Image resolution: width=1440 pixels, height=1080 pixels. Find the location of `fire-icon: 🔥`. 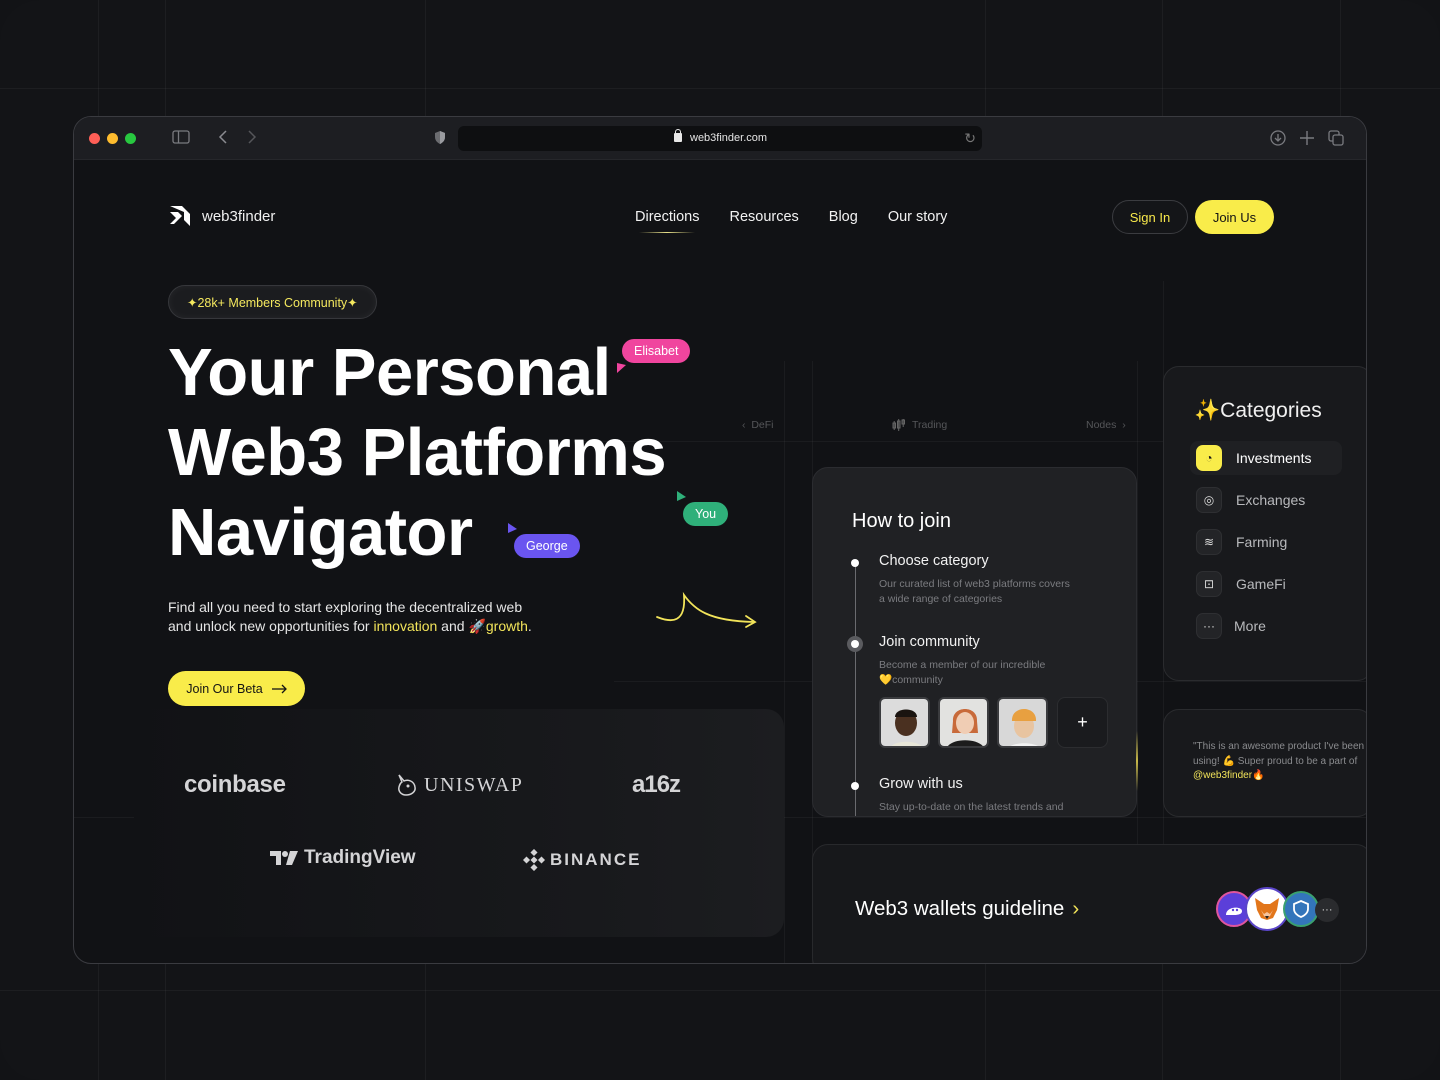

fire-icon: 🔥 is located at coordinates (1258, 775).